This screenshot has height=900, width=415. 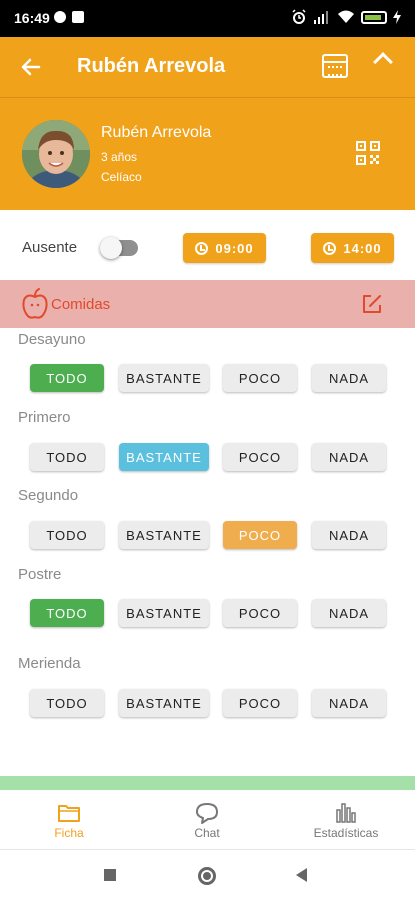 I want to click on status-bar: 16:49, so click(x=207, y=18).